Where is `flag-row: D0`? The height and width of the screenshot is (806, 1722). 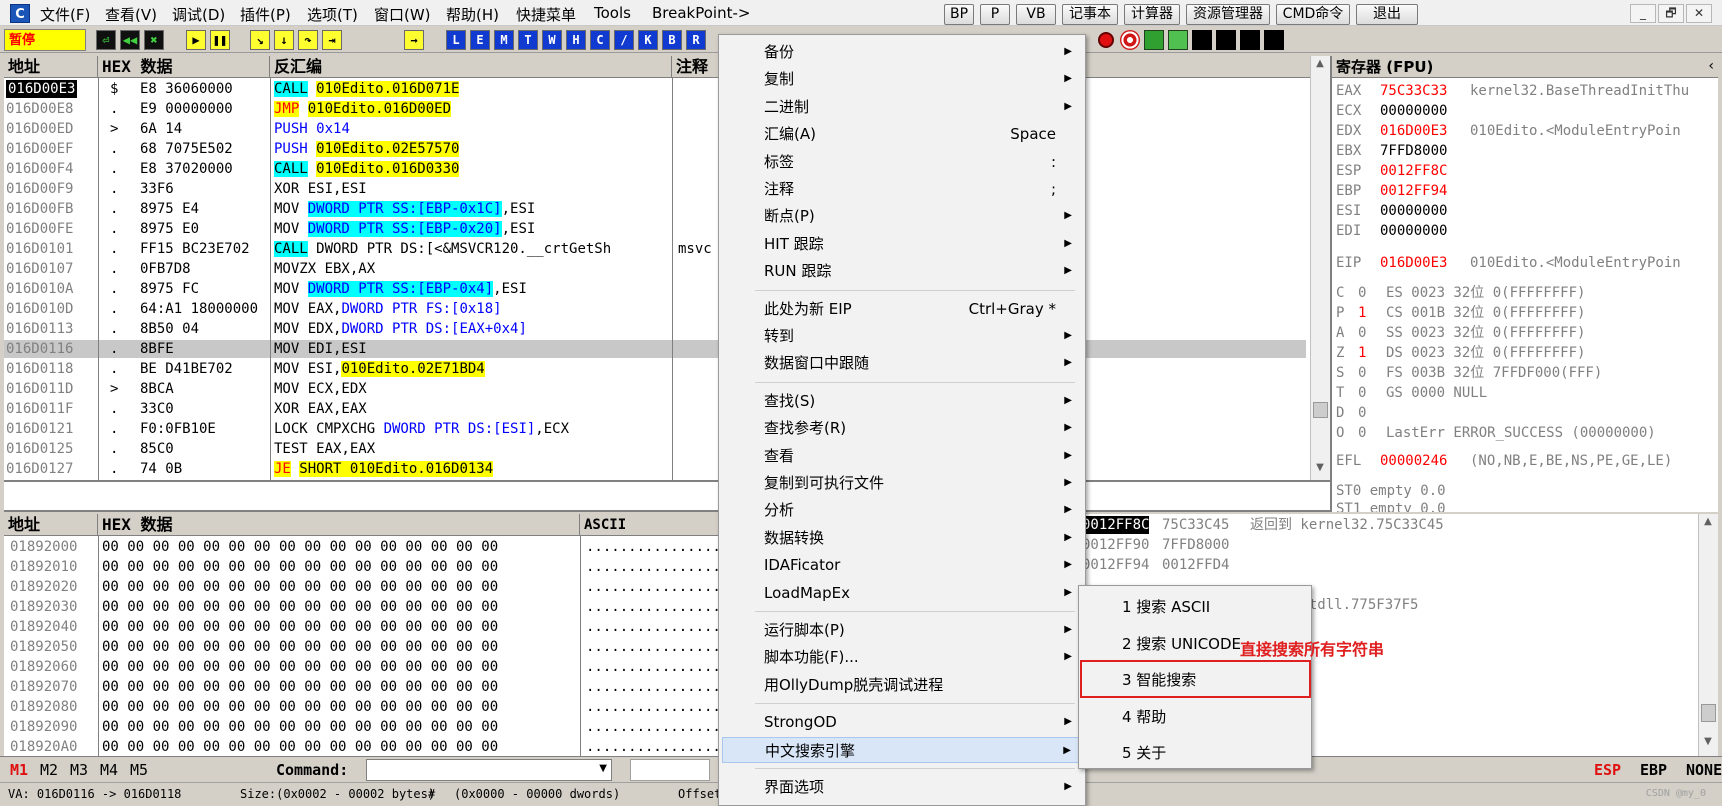
flag-row: D0 is located at coordinates (1526, 413).